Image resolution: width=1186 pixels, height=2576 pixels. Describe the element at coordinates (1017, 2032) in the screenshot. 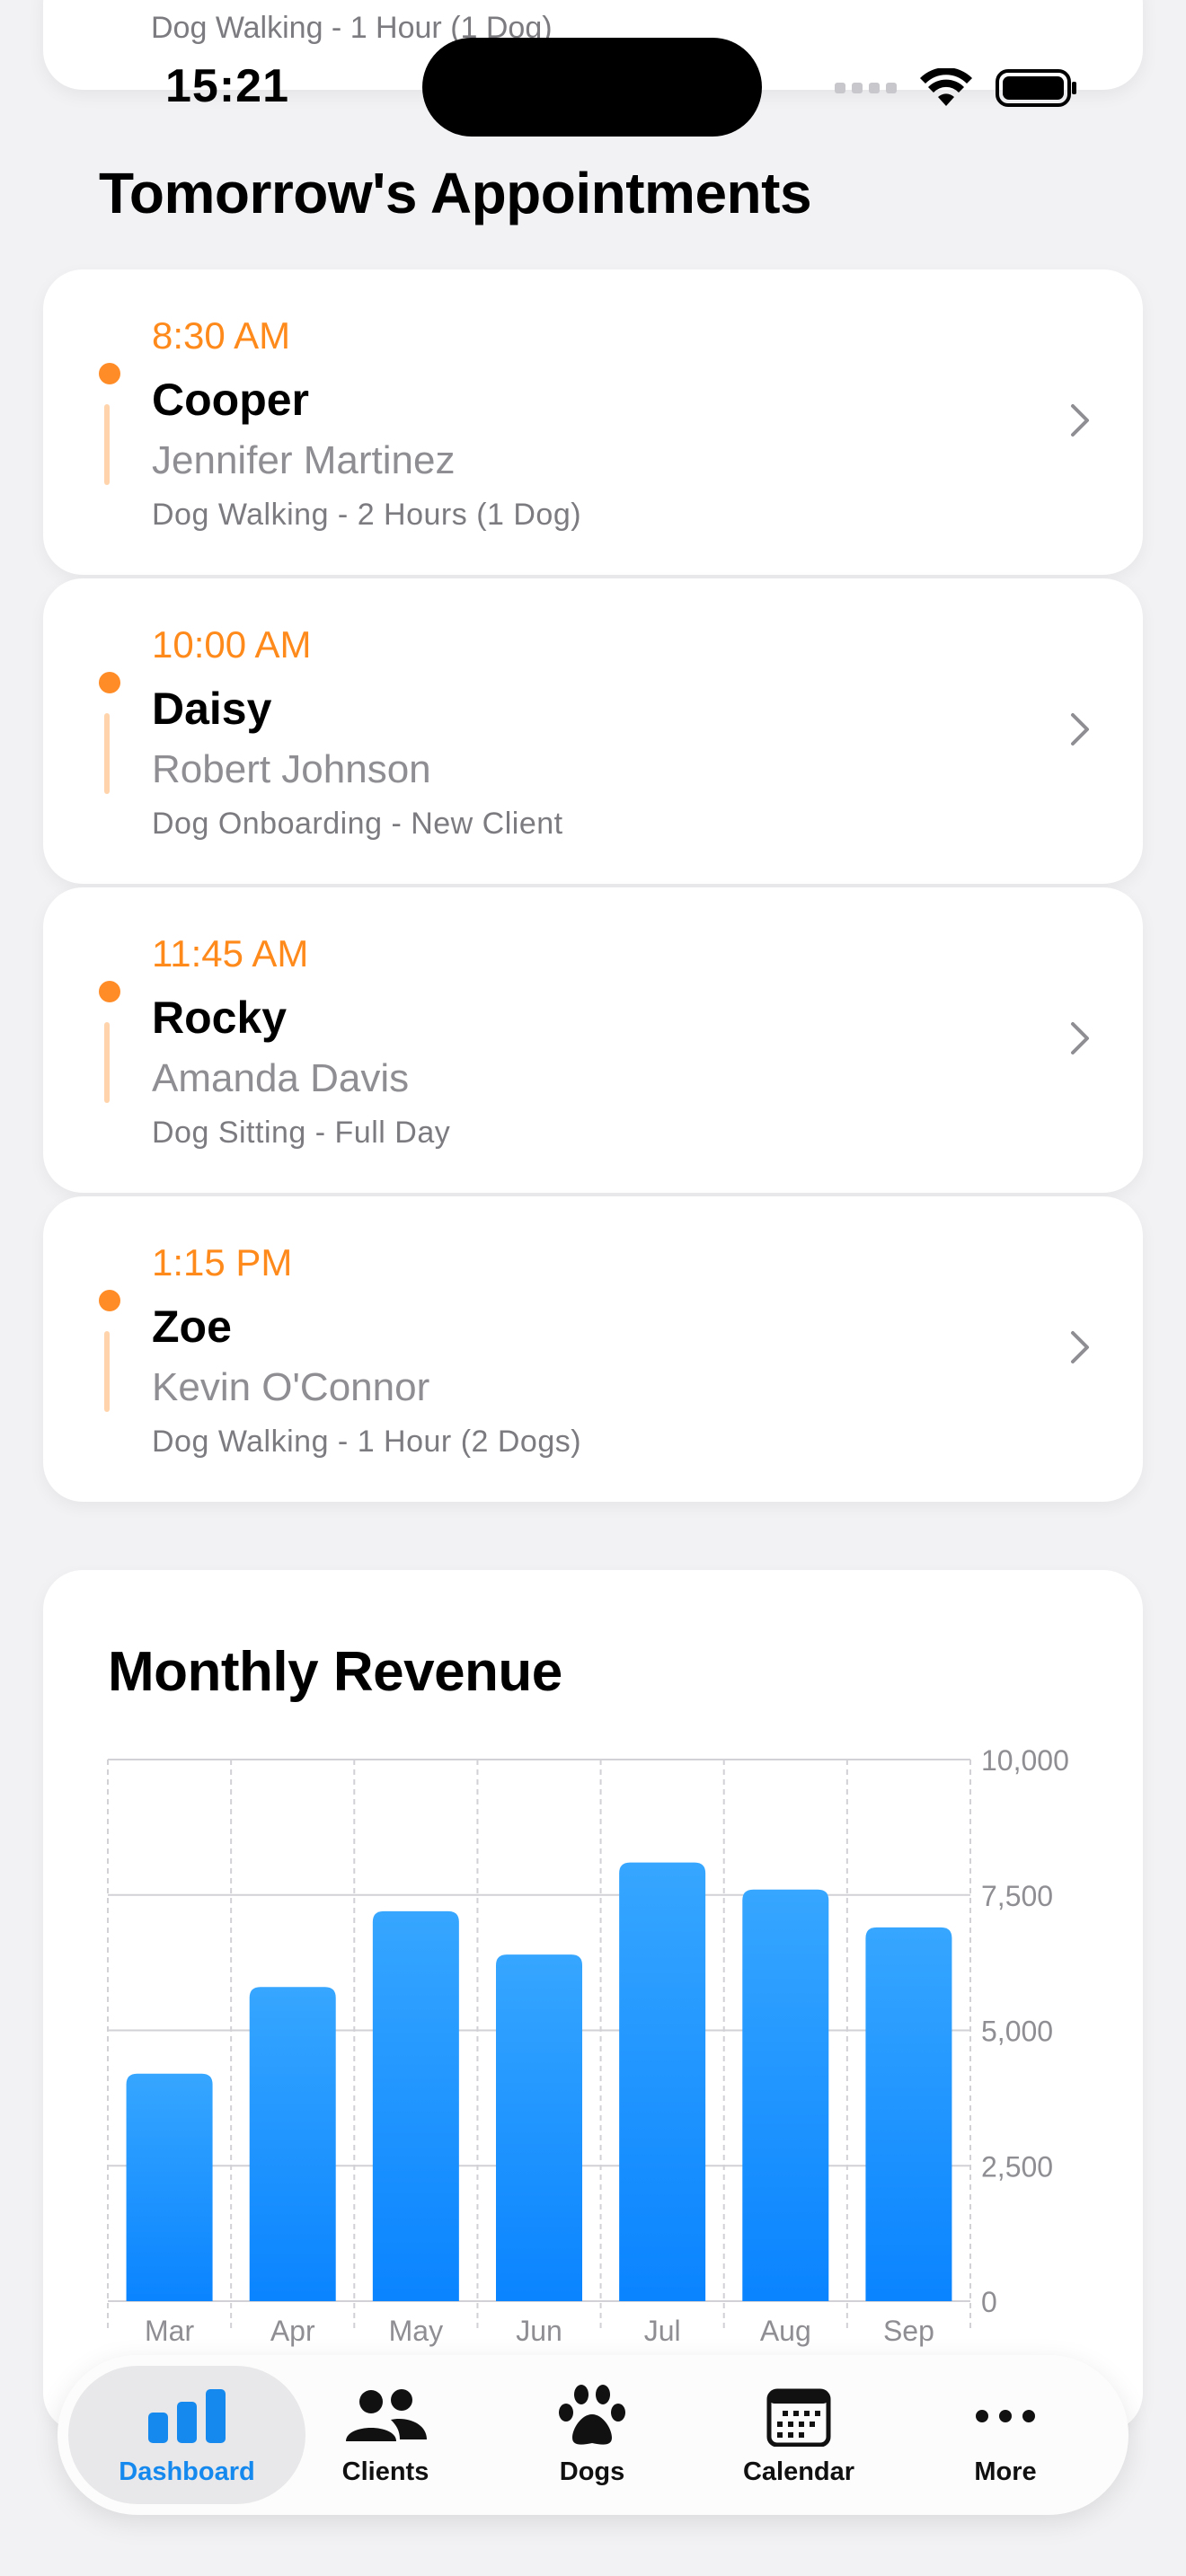

I see `y-tick-label: 5,000` at that location.